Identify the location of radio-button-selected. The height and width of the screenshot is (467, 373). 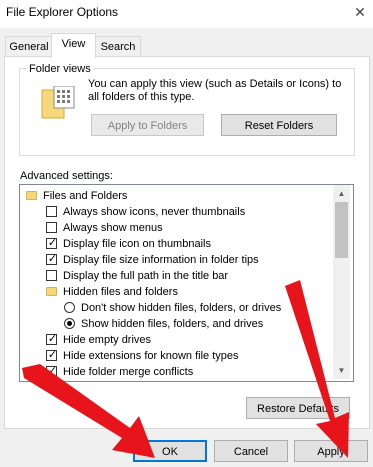
(69, 323).